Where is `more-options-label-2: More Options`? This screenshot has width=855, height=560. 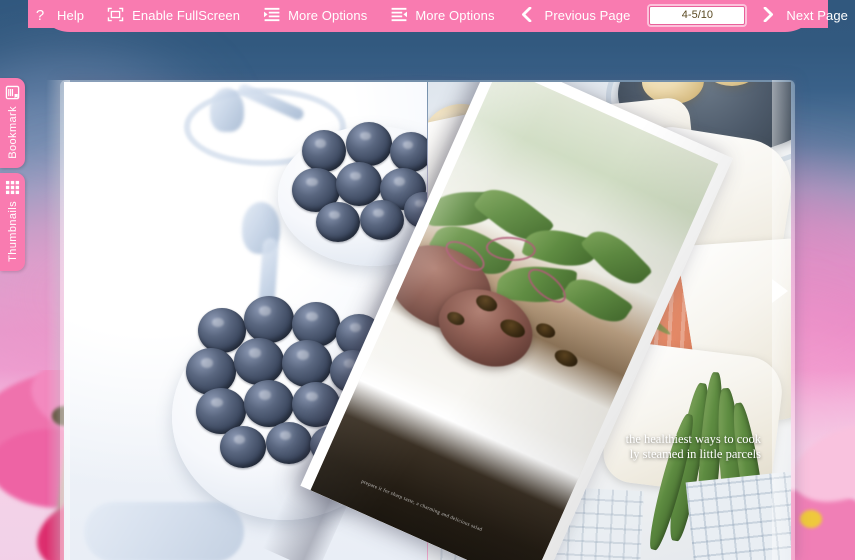 more-options-label-2: More Options is located at coordinates (455, 15).